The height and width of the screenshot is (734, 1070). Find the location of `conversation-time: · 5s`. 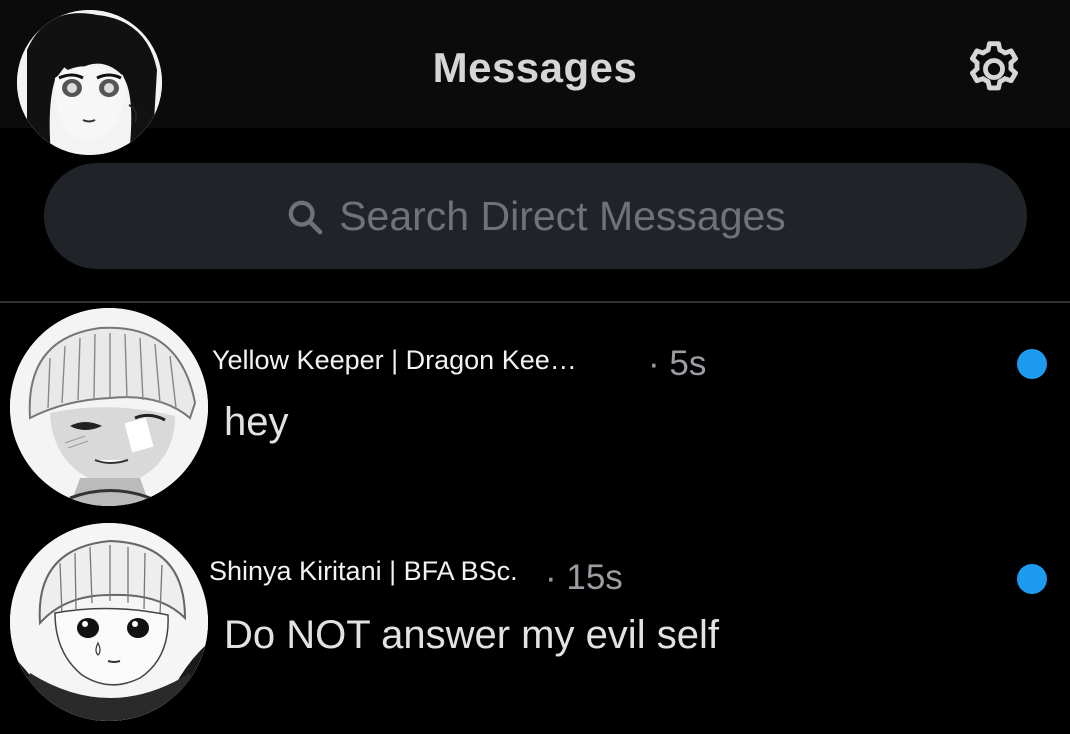

conversation-time: · 5s is located at coordinates (677, 363).